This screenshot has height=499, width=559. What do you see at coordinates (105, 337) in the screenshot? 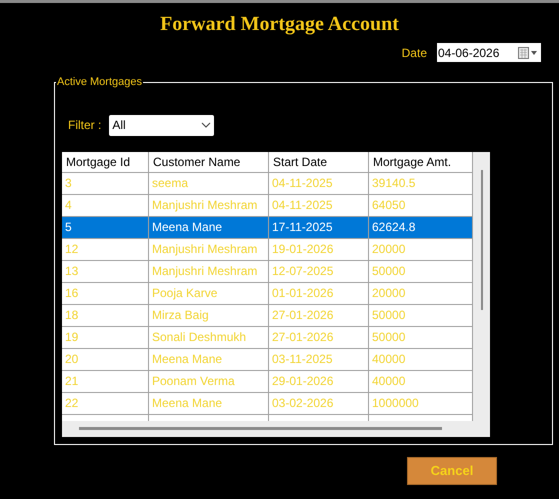
I see `table-cell: 19` at bounding box center [105, 337].